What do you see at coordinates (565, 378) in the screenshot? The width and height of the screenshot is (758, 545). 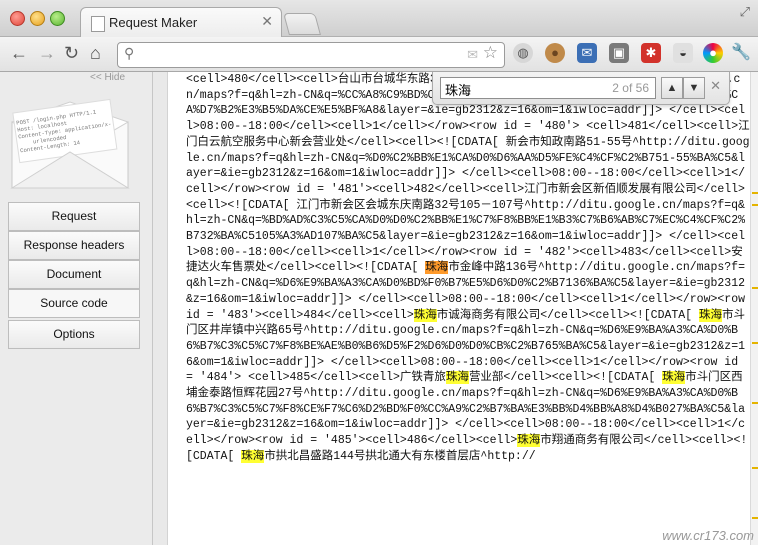 I see `source-fragment: 营业部</cell><cell><![CDATA[` at bounding box center [565, 378].